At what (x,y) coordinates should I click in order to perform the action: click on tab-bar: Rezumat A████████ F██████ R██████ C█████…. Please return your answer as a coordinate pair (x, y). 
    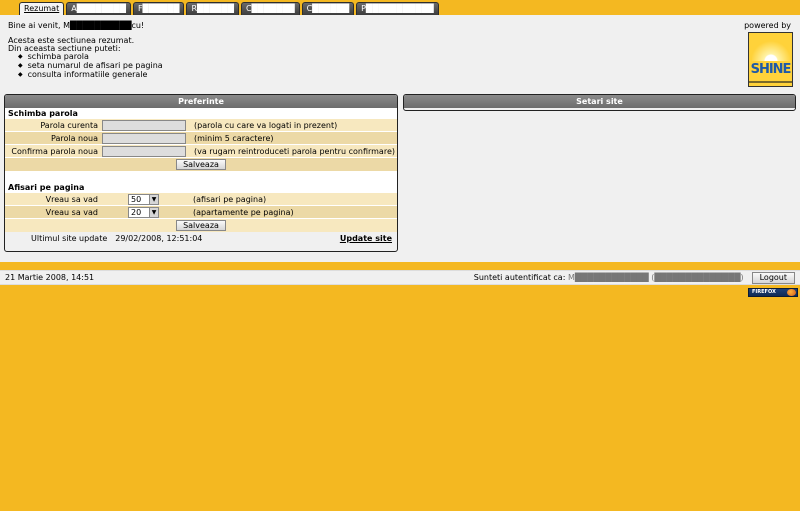
    Looking at the image, I should click on (229, 8).